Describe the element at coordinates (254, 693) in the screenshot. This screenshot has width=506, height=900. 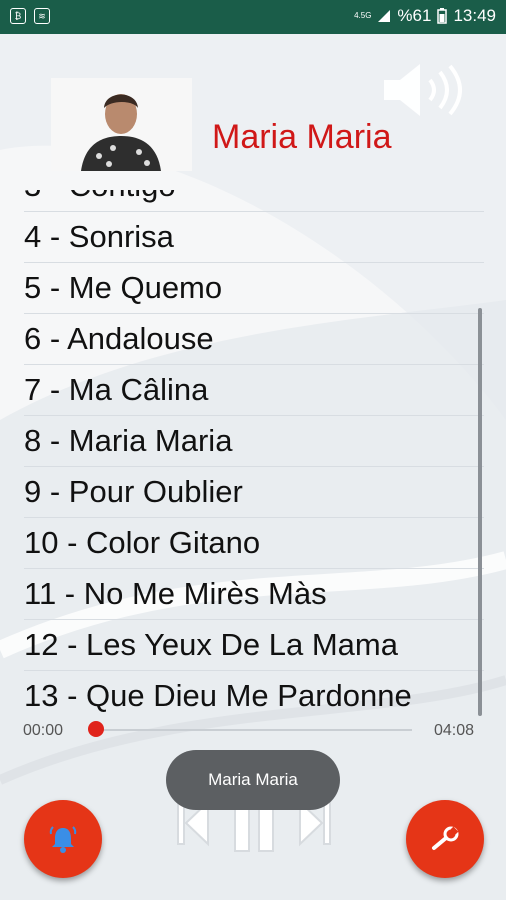
I see `song-item: 13 - Que Dieu Me Pardonne` at that location.